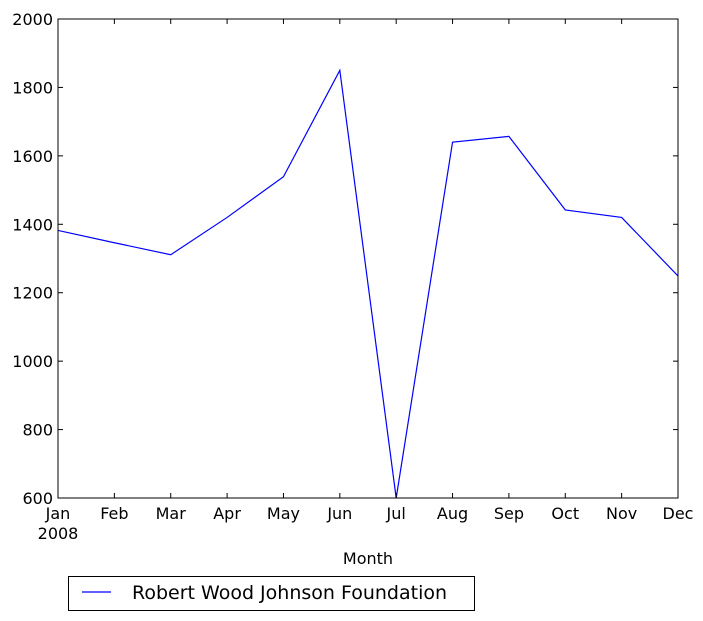 This screenshot has width=703, height=621. What do you see at coordinates (396, 513) in the screenshot?
I see `x-tick-label: Jul` at bounding box center [396, 513].